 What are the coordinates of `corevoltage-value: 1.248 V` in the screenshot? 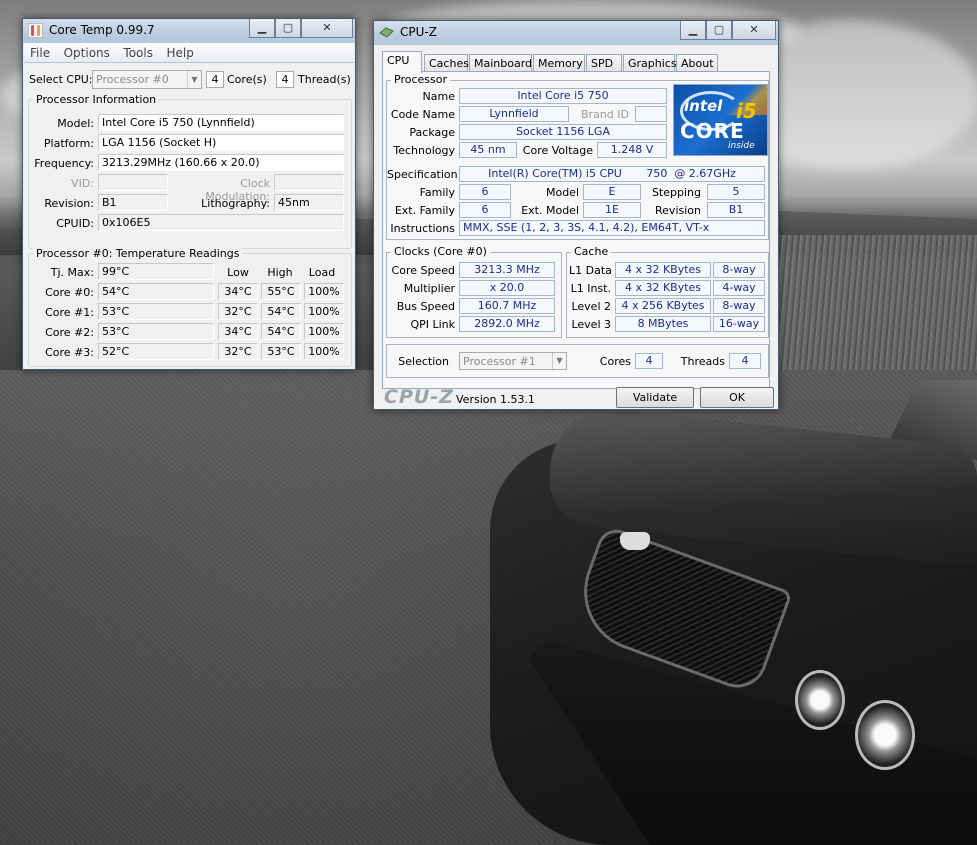 It's located at (632, 150).